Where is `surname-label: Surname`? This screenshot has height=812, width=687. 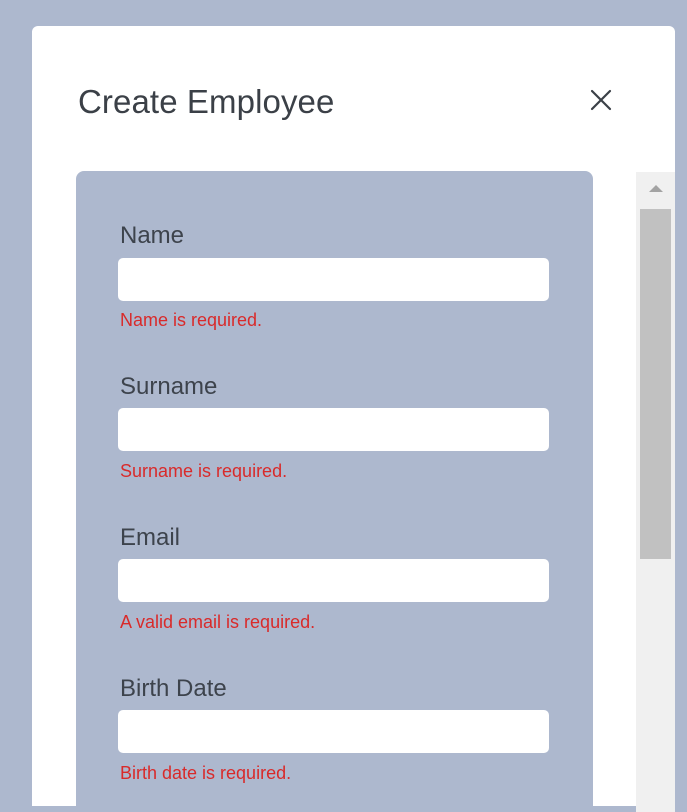 surname-label: Surname is located at coordinates (169, 386).